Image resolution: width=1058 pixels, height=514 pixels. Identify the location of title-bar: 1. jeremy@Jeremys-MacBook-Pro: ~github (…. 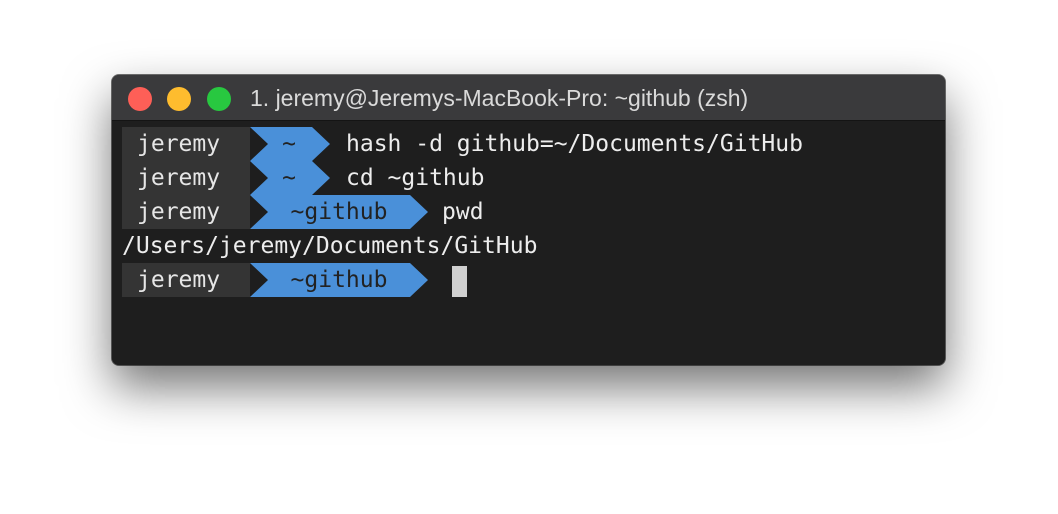
(528, 98).